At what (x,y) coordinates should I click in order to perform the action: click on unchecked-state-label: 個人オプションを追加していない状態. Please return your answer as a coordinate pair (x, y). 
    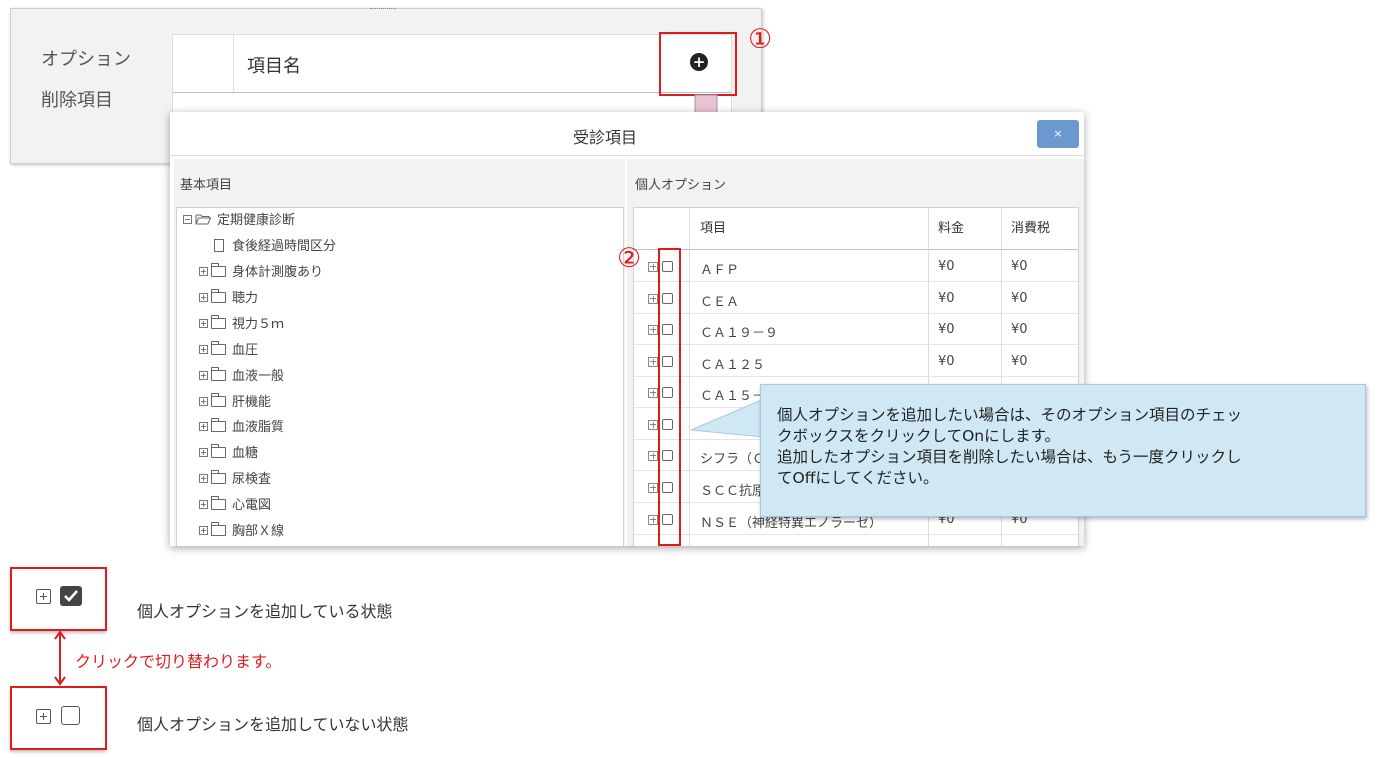
    Looking at the image, I should click on (273, 724).